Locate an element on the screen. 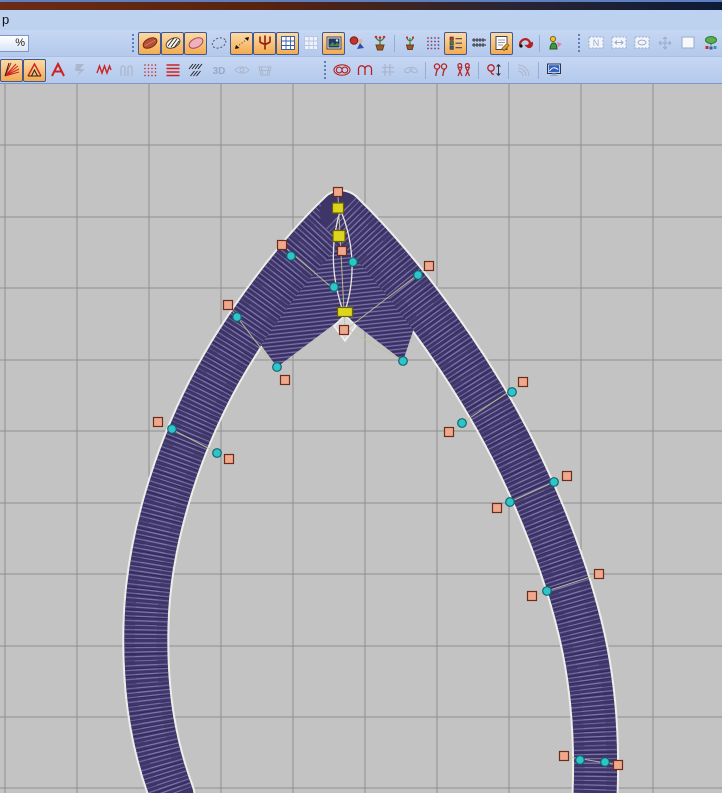 The width and height of the screenshot is (722, 793). plant-design-button is located at coordinates (379, 43).